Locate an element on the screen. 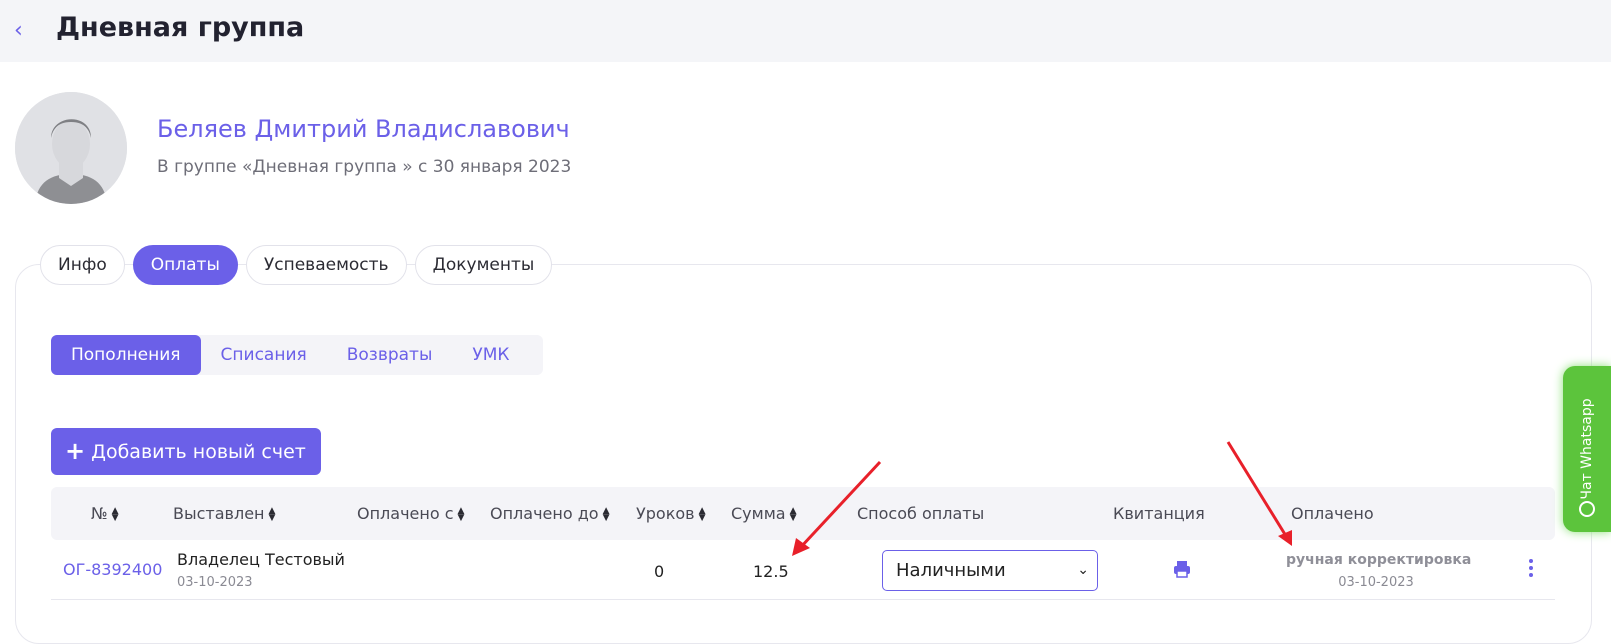 The width and height of the screenshot is (1611, 644). issued-by: Владелец Тестовый is located at coordinates (261, 559).